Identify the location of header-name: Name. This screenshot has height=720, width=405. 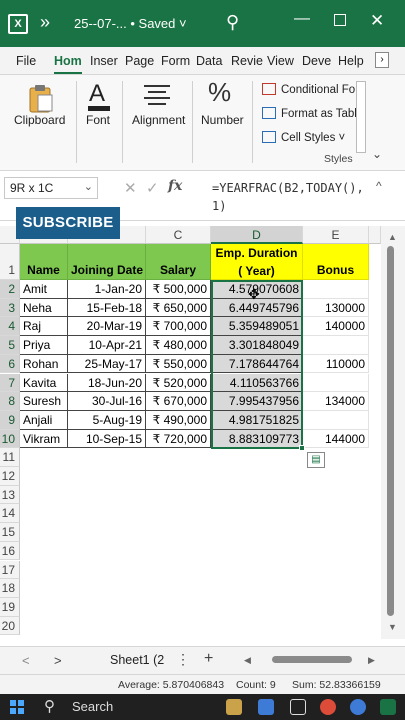
(44, 262).